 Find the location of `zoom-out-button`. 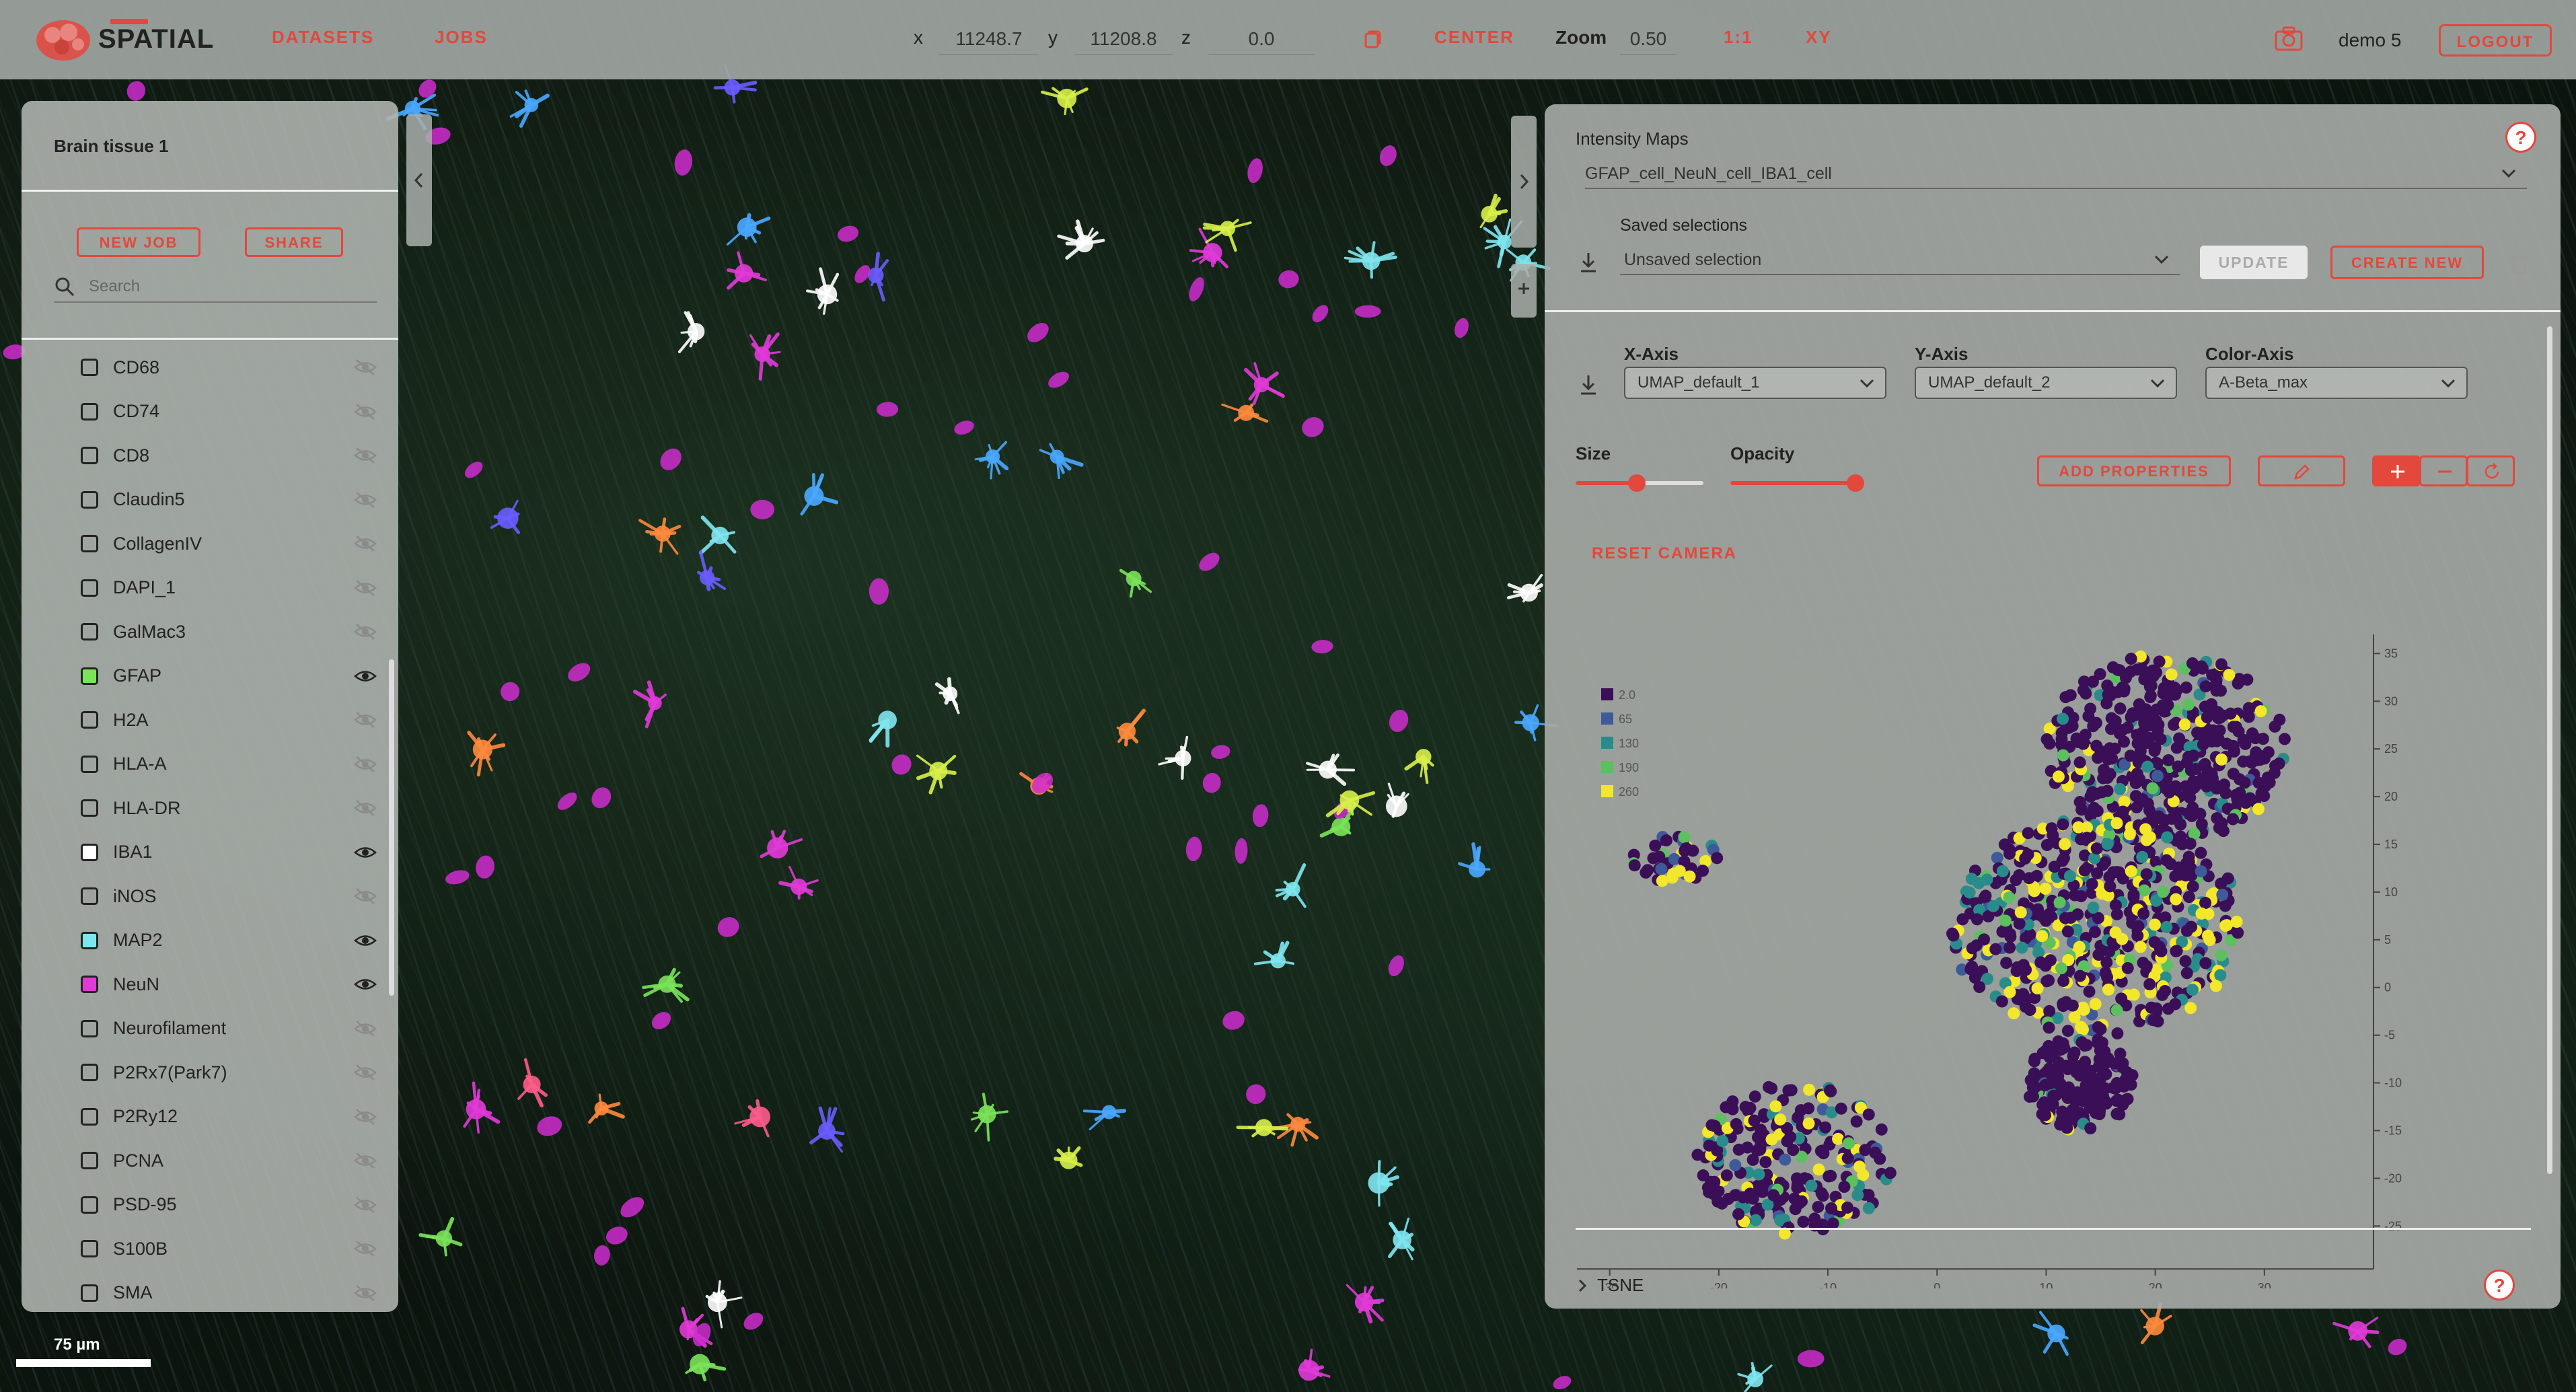

zoom-out-button is located at coordinates (2443, 470).